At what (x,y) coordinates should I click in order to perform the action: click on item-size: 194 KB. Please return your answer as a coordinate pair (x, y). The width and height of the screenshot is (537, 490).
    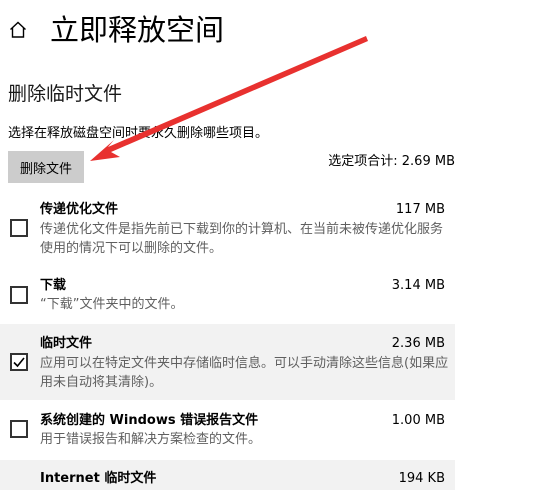
    Looking at the image, I should click on (421, 478).